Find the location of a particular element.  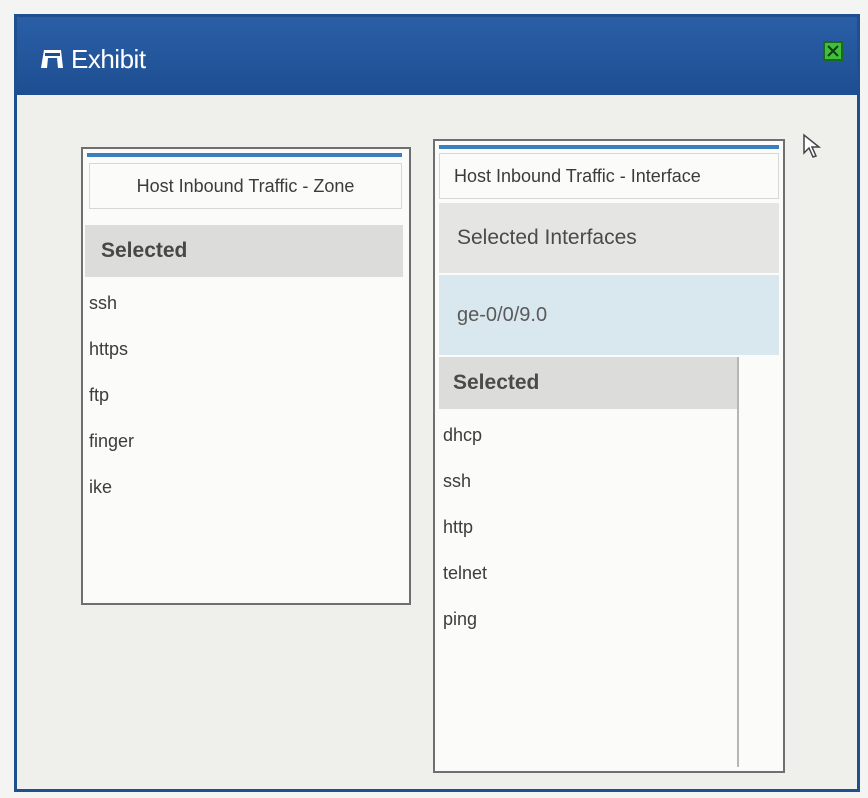

list-item: dhcp is located at coordinates (465, 448).